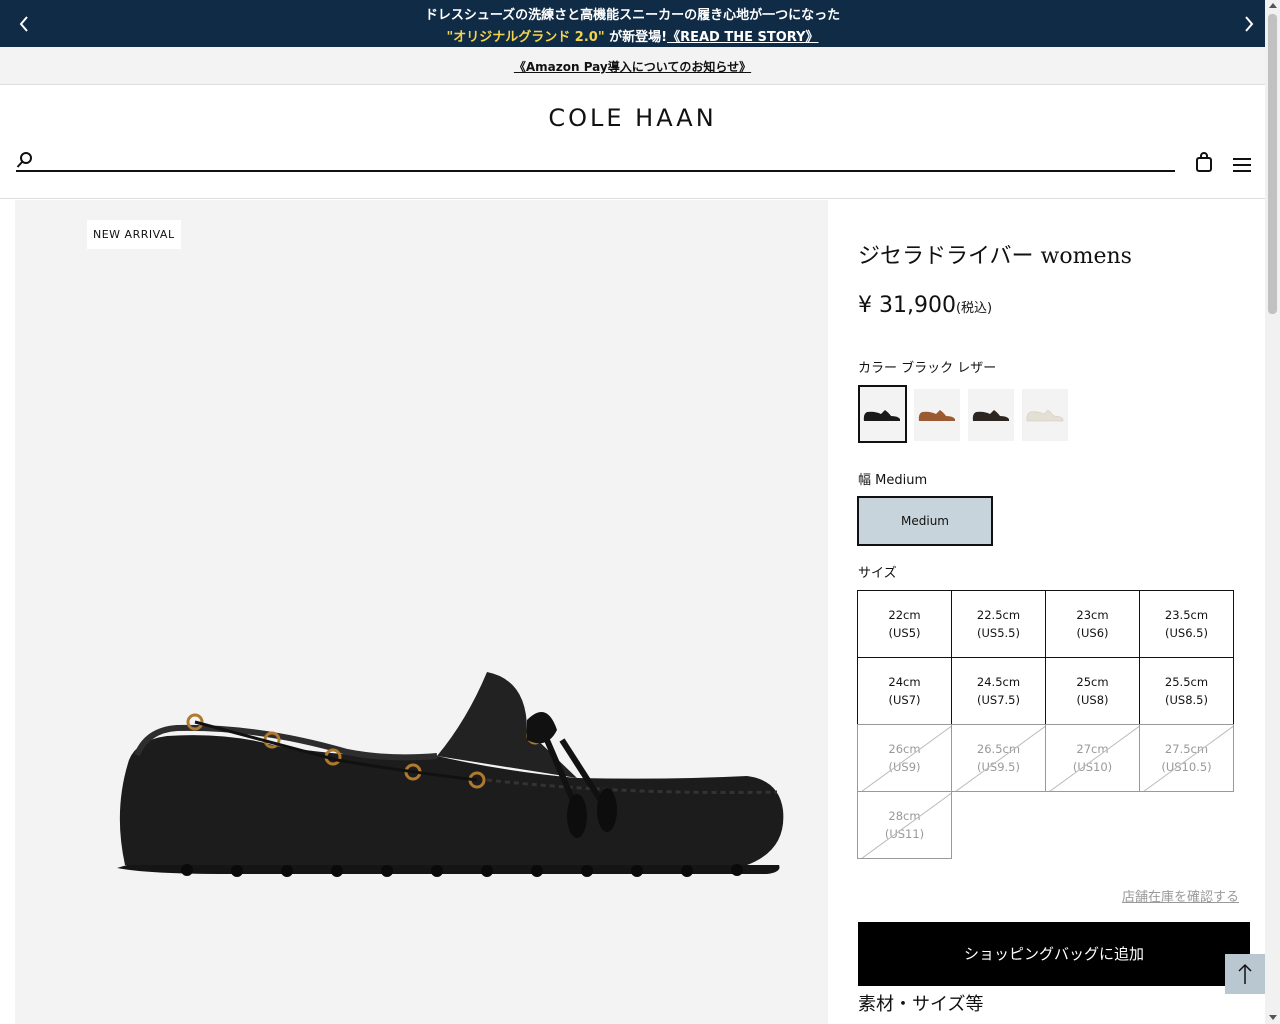 The width and height of the screenshot is (1280, 1024). What do you see at coordinates (1180, 895) in the screenshot?
I see `check-store-stock-link: 店舗在庫を確認する` at bounding box center [1180, 895].